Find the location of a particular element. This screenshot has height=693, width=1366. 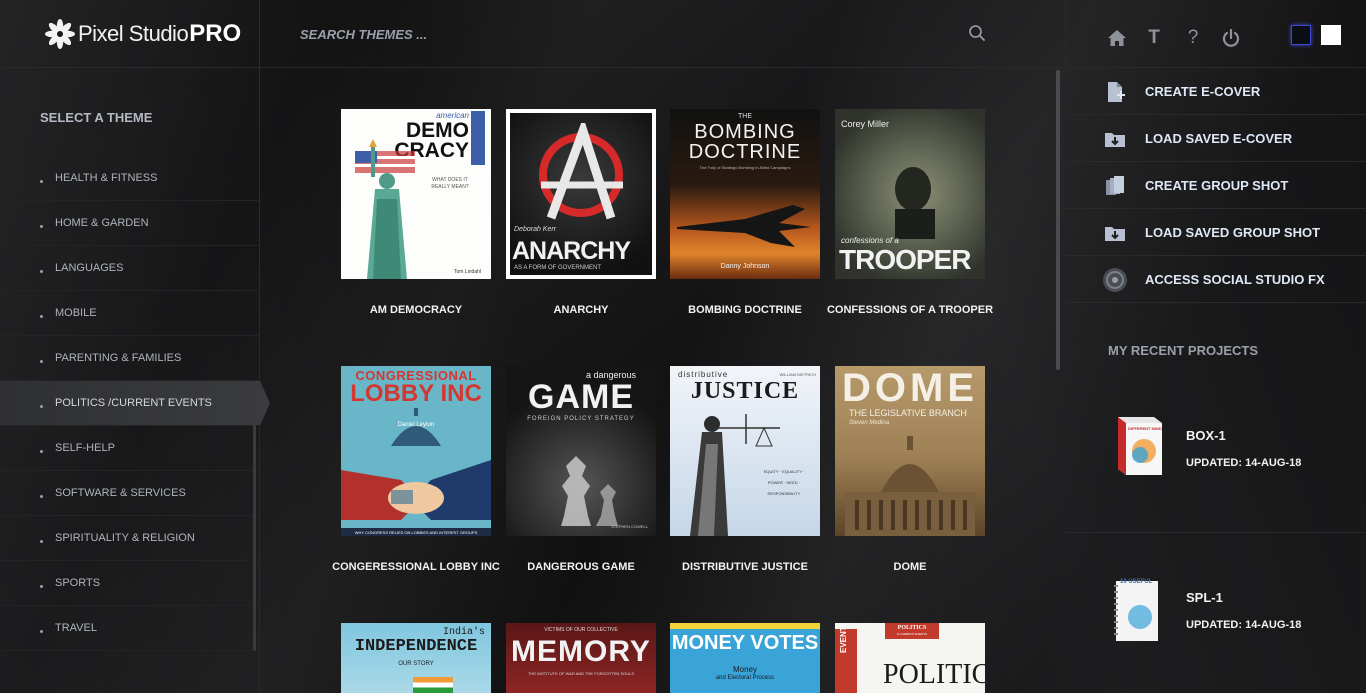

recent-projects-title: MY RECENT PROJECTS is located at coordinates (1183, 350).